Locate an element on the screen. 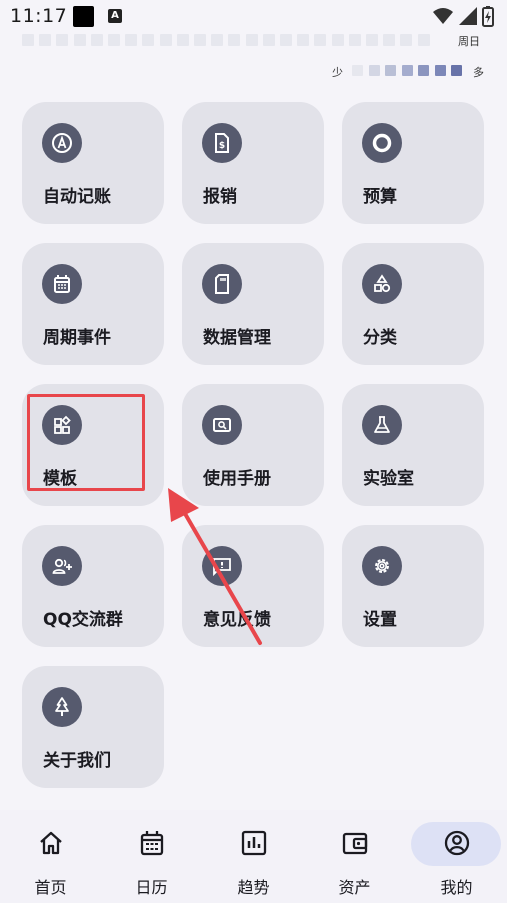 This screenshot has height=903, width=507. tile-template: 模板 is located at coordinates (93, 445).